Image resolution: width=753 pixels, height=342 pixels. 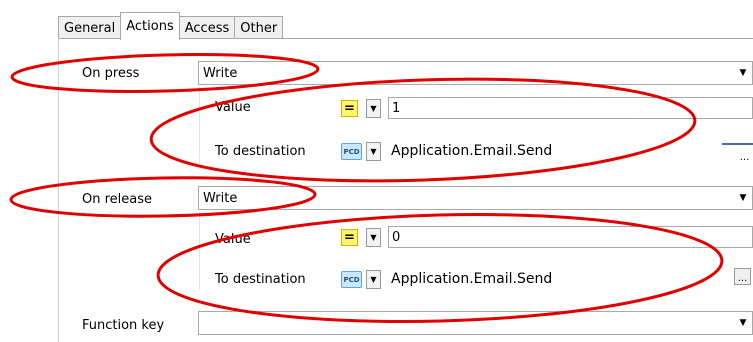 I want to click on tab-access: Access, so click(x=207, y=27).